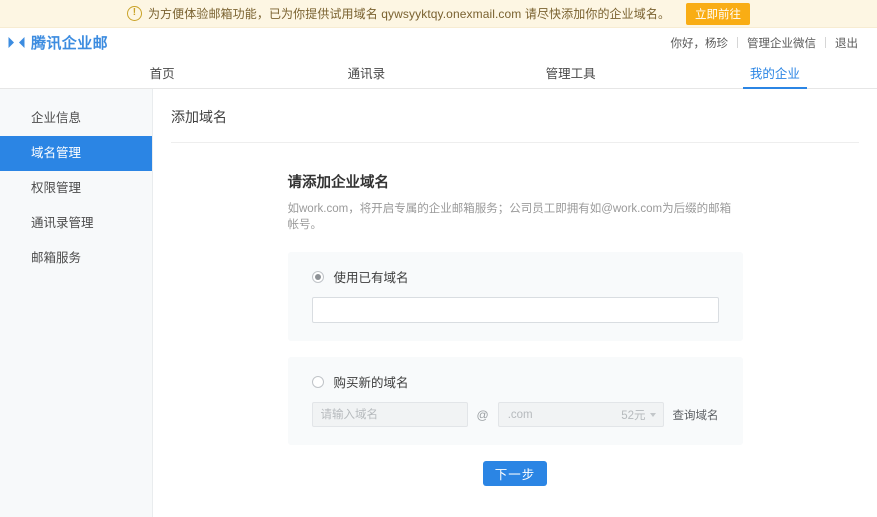 The width and height of the screenshot is (877, 517). What do you see at coordinates (16, 42) in the screenshot?
I see `tencent-exmail-logo-icon` at bounding box center [16, 42].